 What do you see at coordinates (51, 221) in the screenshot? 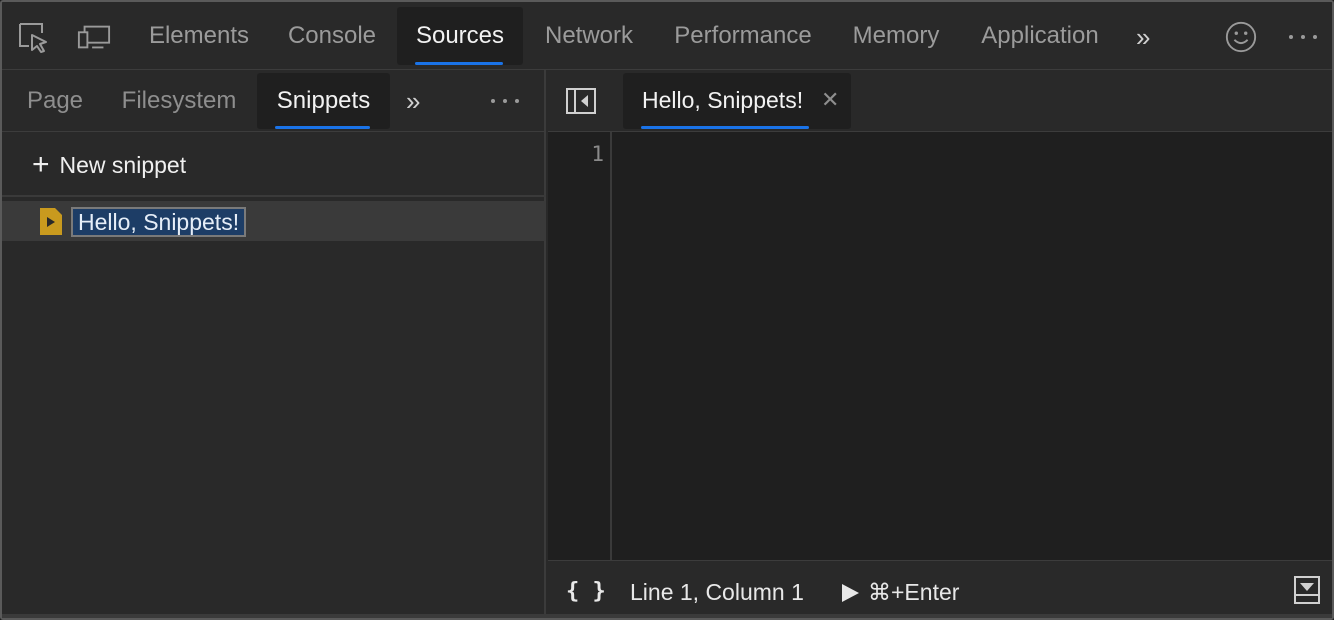
I see `snippet-file-icon` at bounding box center [51, 221].